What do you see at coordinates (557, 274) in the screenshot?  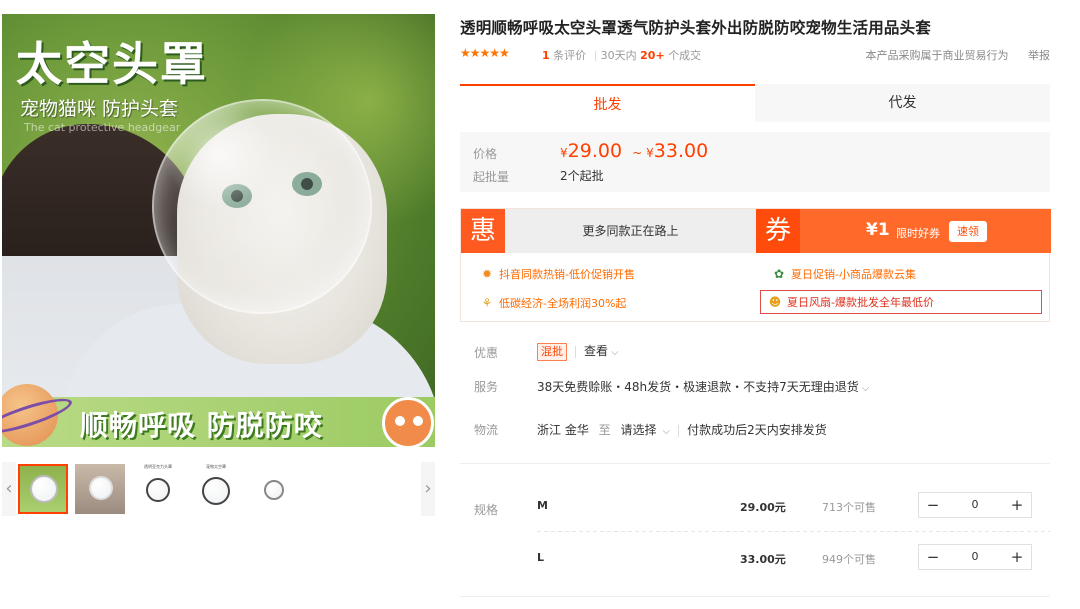 I see `activity-link-1: ✹ 抖音同款热销-低价促销开售` at bounding box center [557, 274].